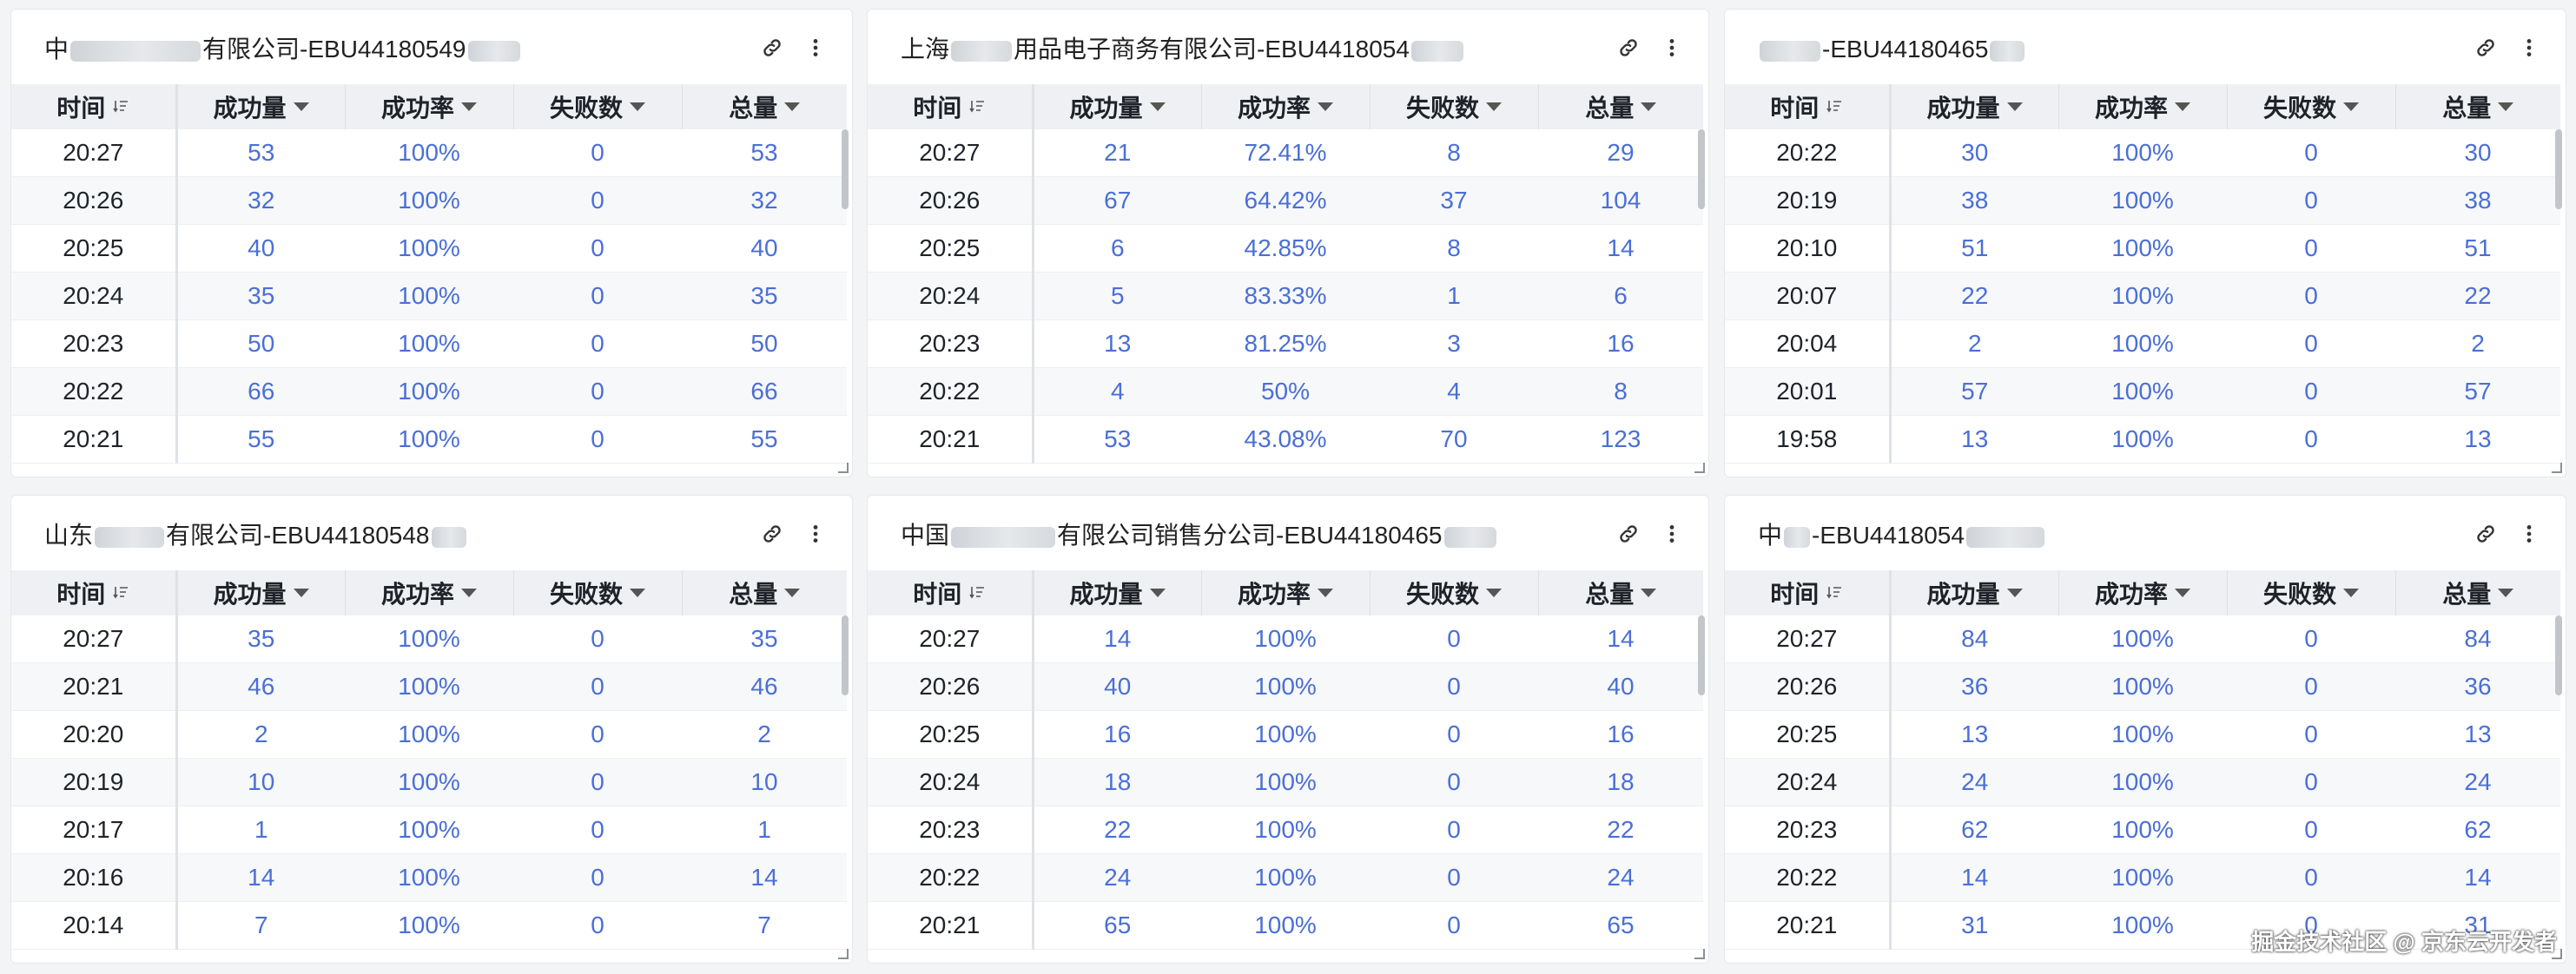 The width and height of the screenshot is (2576, 974). What do you see at coordinates (2477, 639) in the screenshot?
I see `table-cell: 84` at bounding box center [2477, 639].